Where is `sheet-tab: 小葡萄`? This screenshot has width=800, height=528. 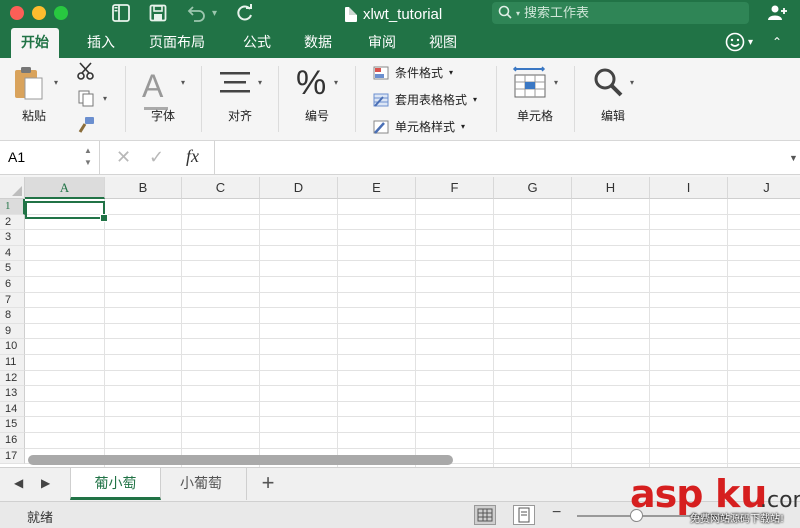
sheet-tab: 小葡萄 is located at coordinates (201, 484).